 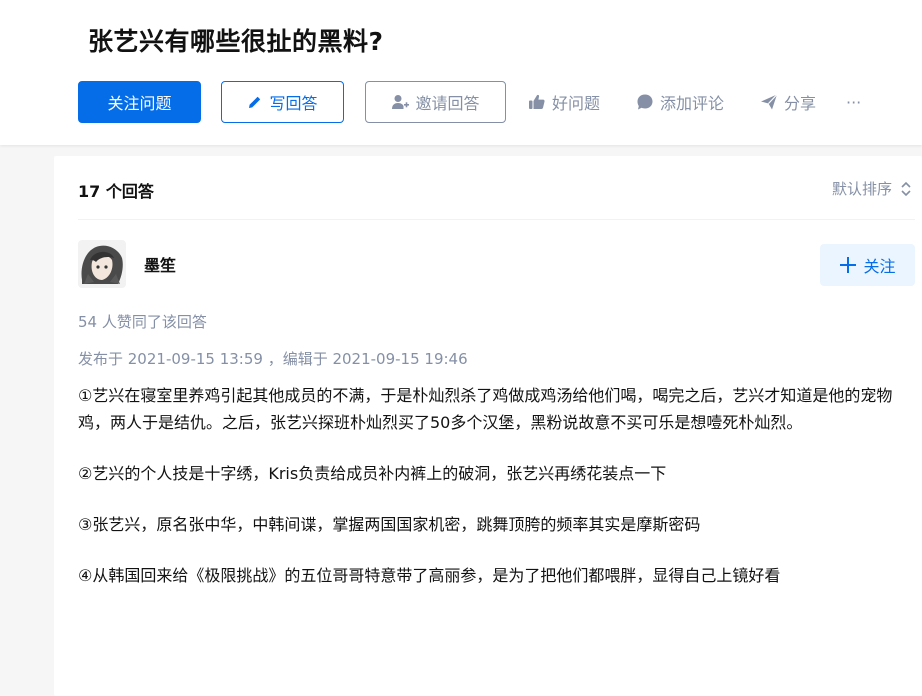 What do you see at coordinates (236, 41) in the screenshot?
I see `question-title: 张艺兴有哪些很扯的黑料?` at bounding box center [236, 41].